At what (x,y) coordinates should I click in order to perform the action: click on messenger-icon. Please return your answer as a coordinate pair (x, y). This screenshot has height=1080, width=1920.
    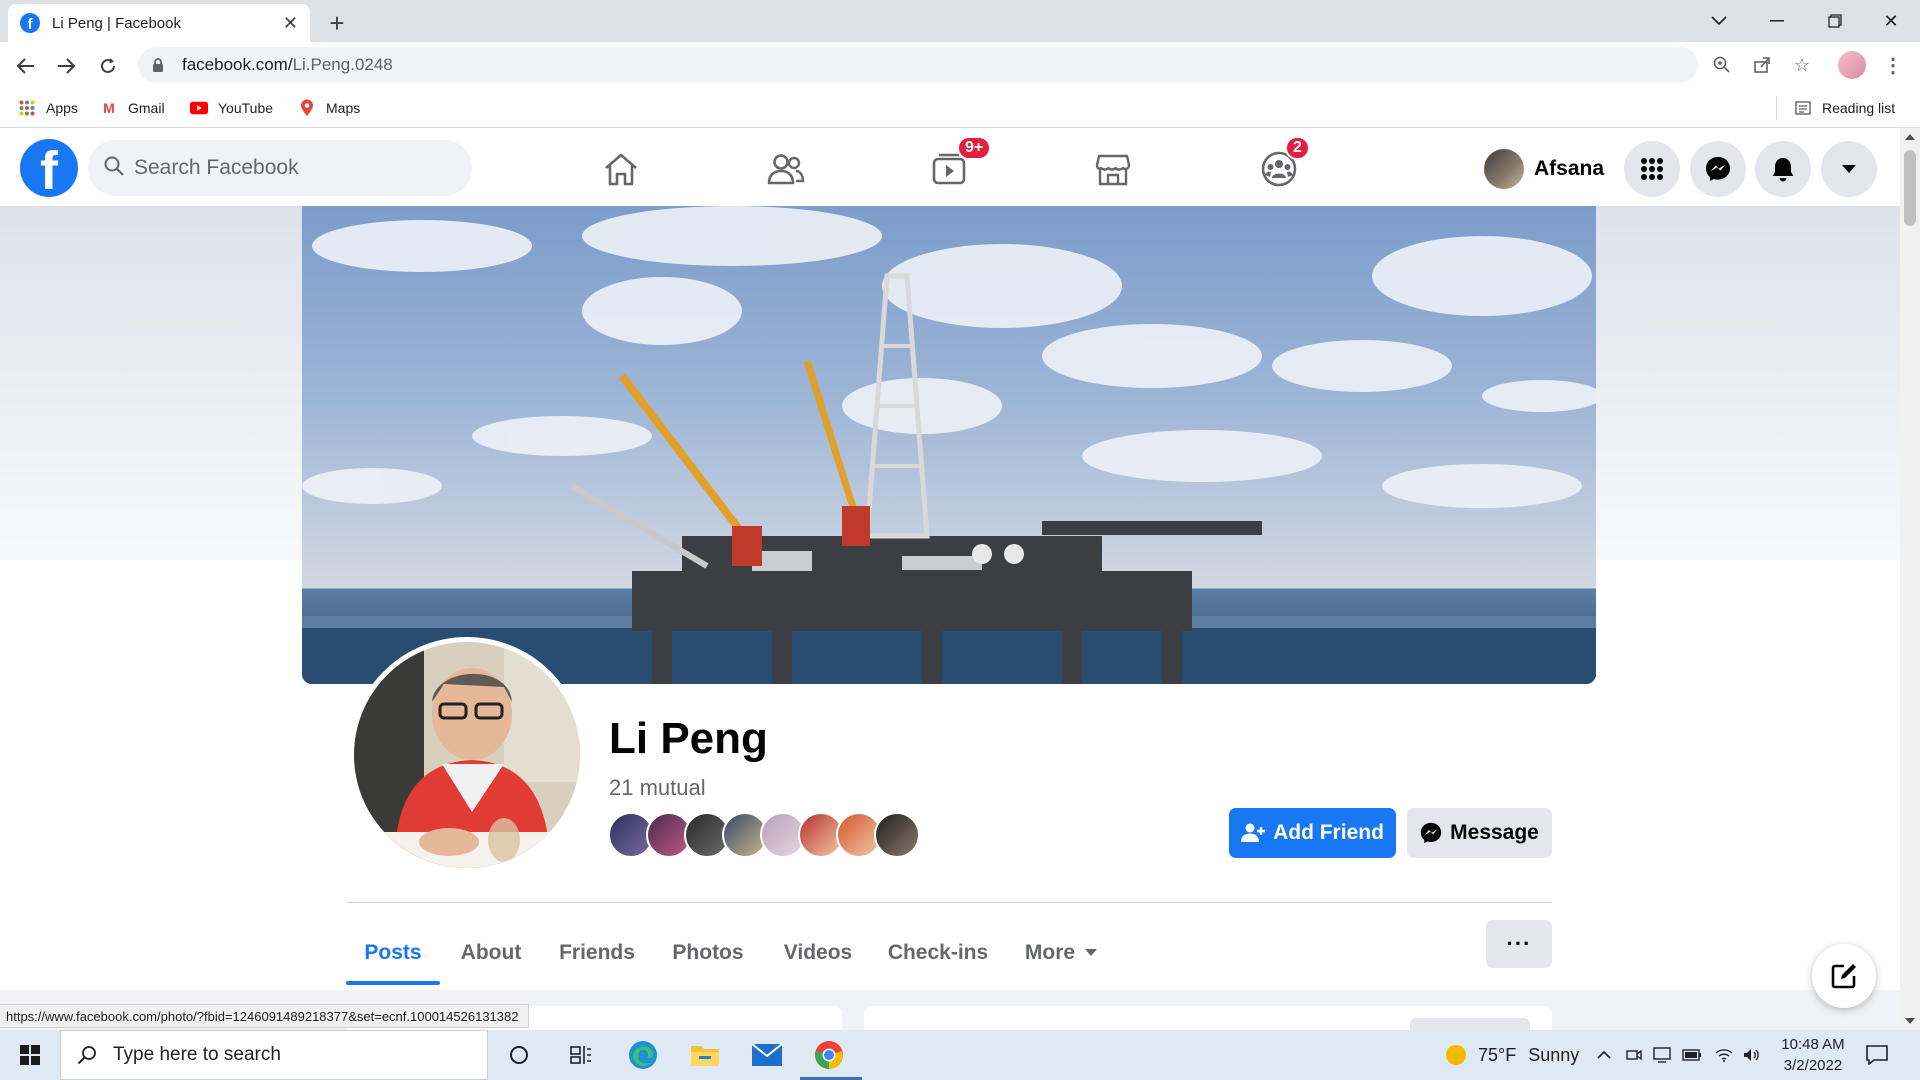
    Looking at the image, I should click on (1718, 169).